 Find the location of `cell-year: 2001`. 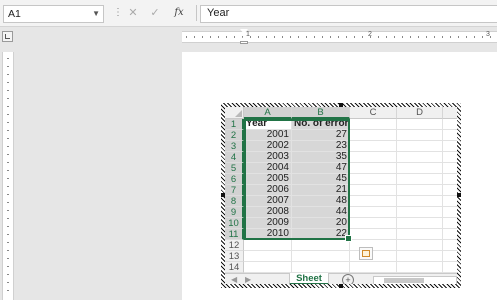

cell-year: 2001 is located at coordinates (268, 135).